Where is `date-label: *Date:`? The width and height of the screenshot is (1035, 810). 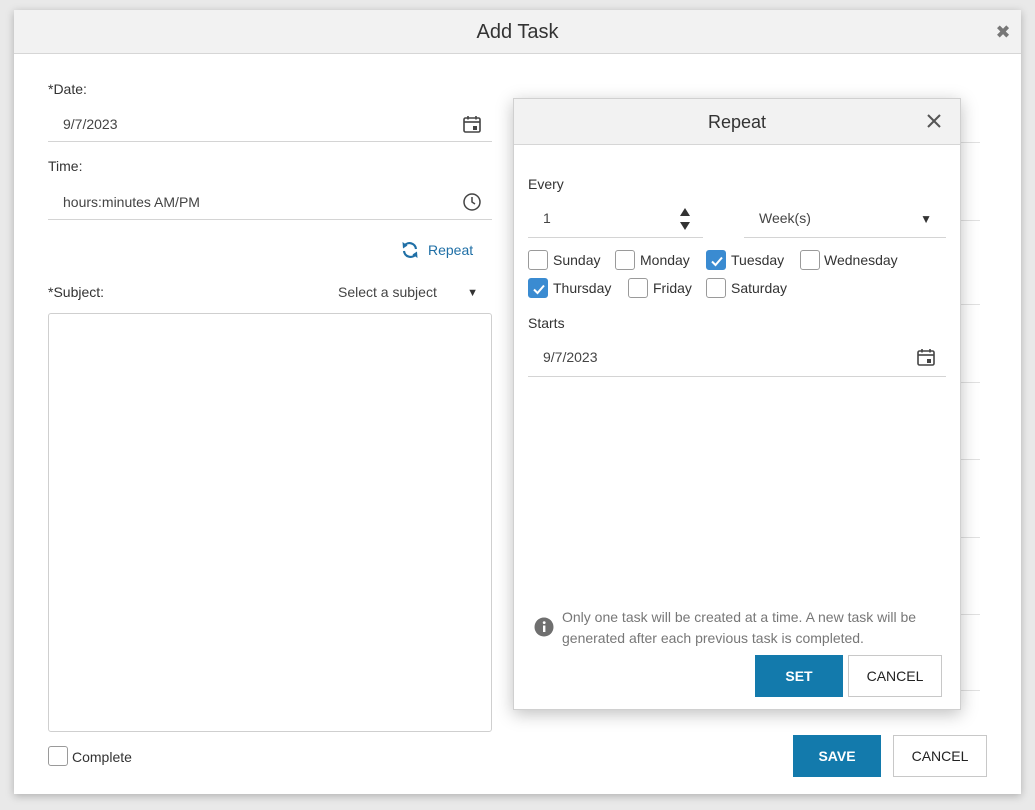 date-label: *Date: is located at coordinates (67, 89).